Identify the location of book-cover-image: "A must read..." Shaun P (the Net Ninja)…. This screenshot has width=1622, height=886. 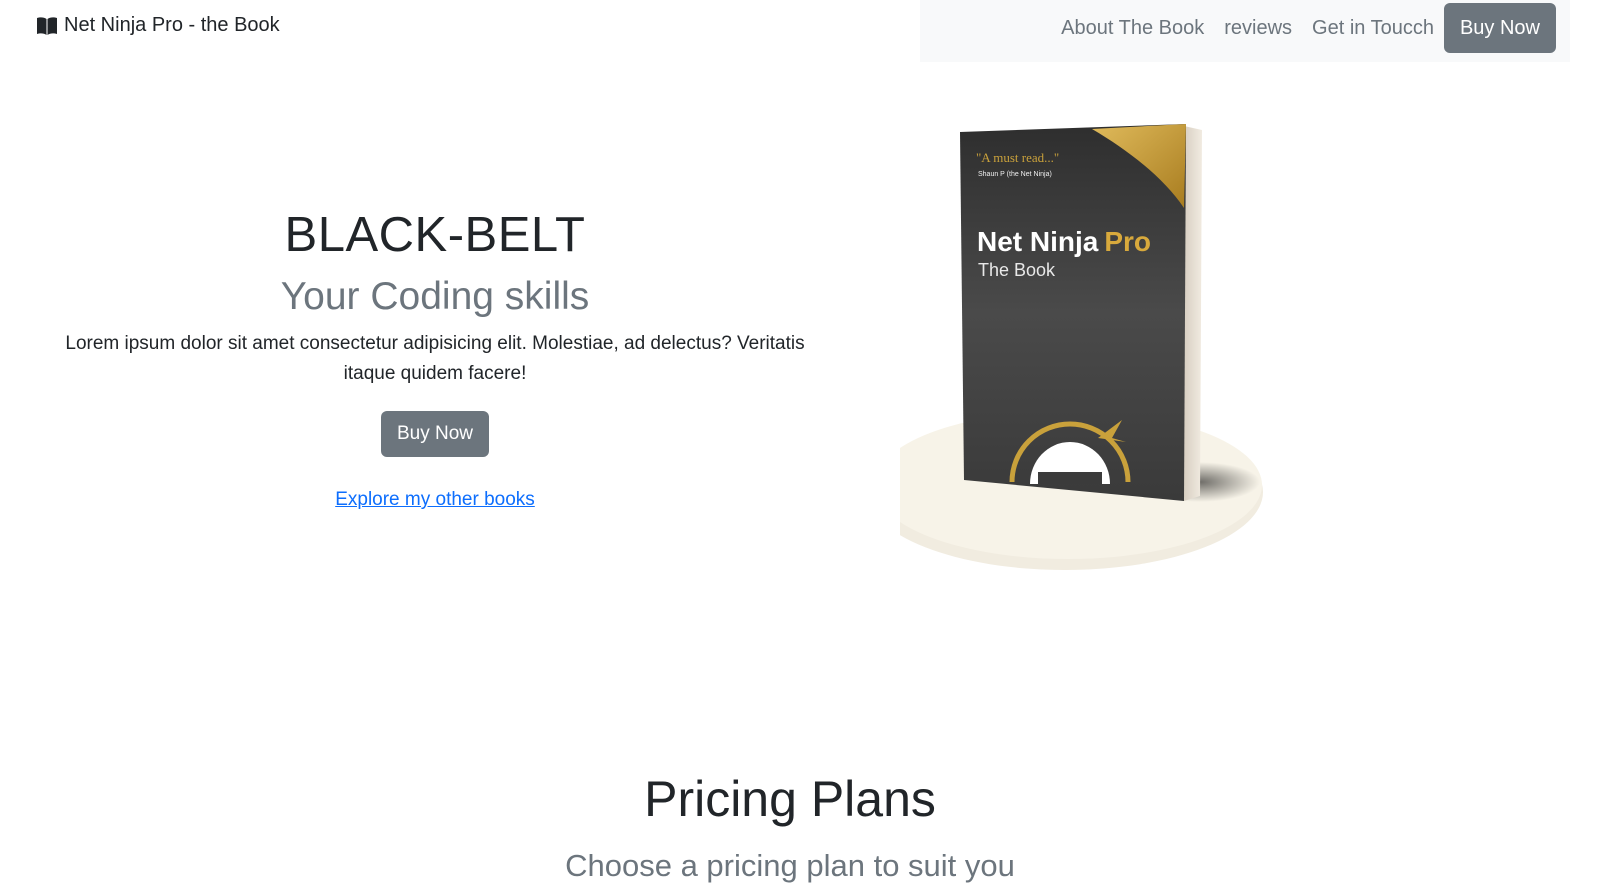
(1110, 355).